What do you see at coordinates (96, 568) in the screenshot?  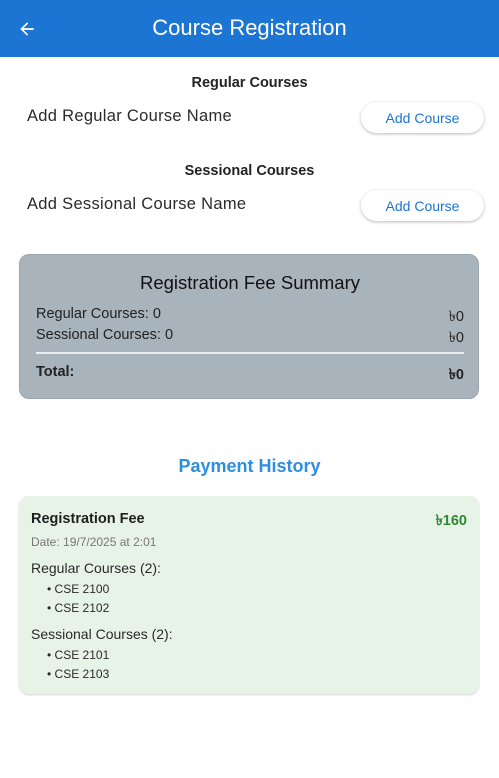 I see `payment-regular-header: Regular Courses (2):` at bounding box center [96, 568].